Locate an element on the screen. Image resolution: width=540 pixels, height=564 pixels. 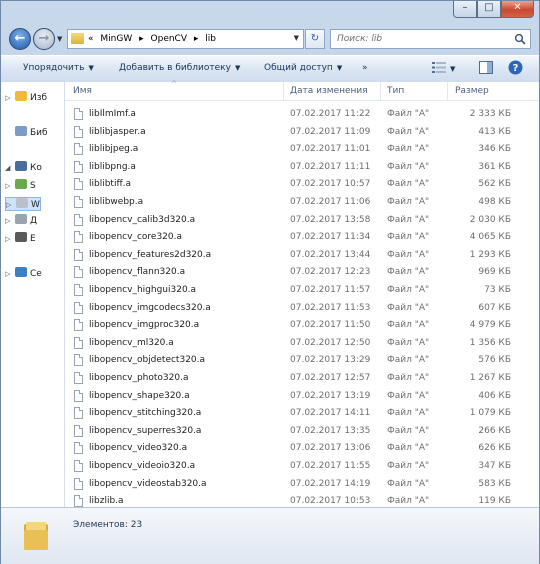
breadcrumb-lib: lib is located at coordinates (210, 39).